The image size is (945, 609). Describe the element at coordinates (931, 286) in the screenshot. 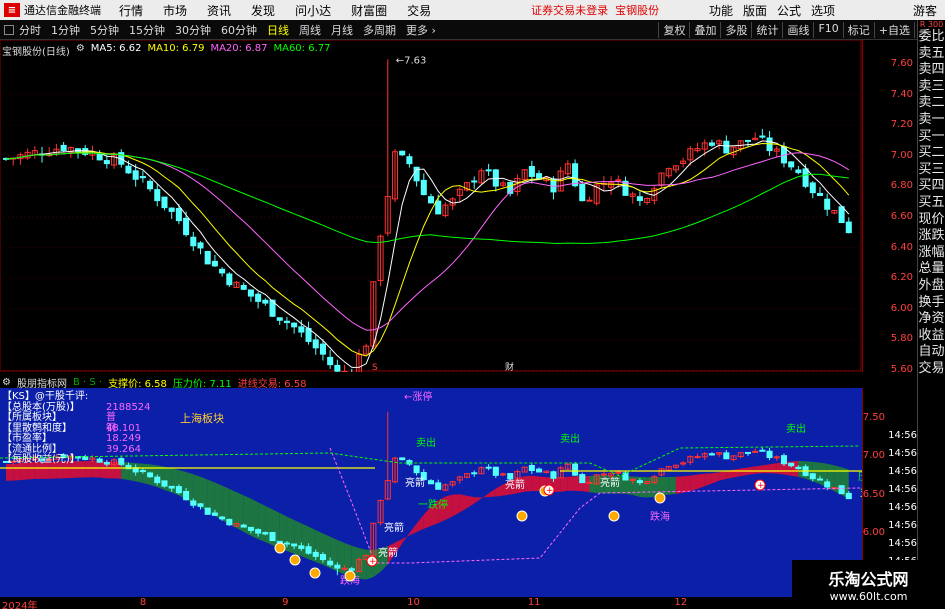

I see `sidebar-item: 外盘` at that location.